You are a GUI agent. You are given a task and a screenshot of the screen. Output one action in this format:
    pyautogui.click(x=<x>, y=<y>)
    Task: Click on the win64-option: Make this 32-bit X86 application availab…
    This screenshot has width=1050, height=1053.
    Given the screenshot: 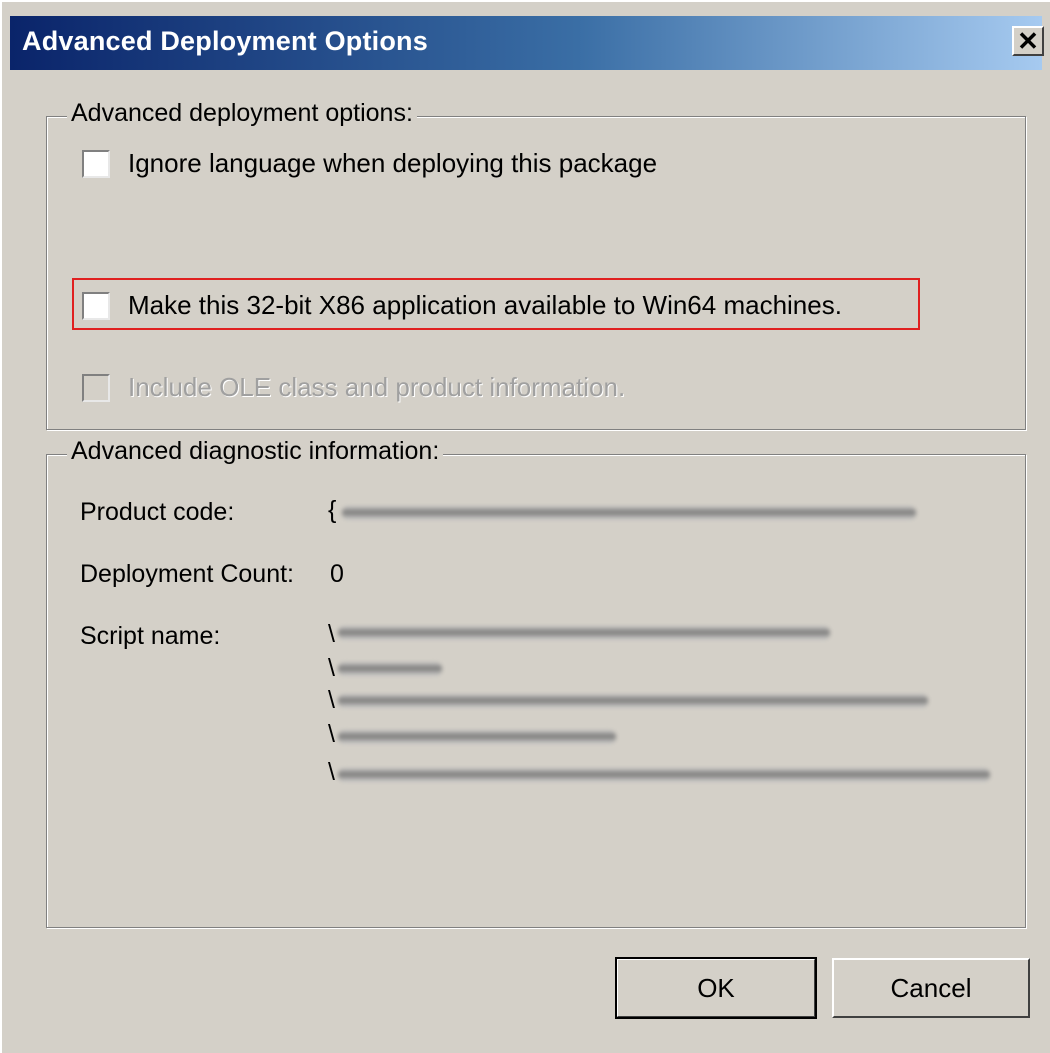 What is the action you would take?
    pyautogui.click(x=462, y=305)
    